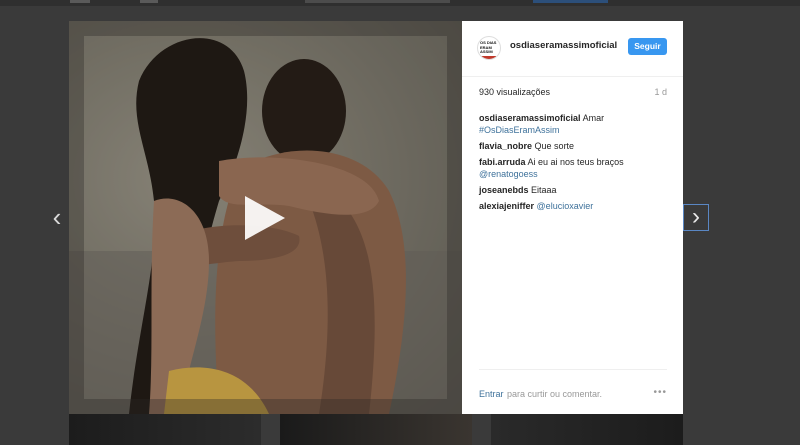  Describe the element at coordinates (530, 118) in the screenshot. I see `comment-username: osdiaseramassimoficial` at that location.